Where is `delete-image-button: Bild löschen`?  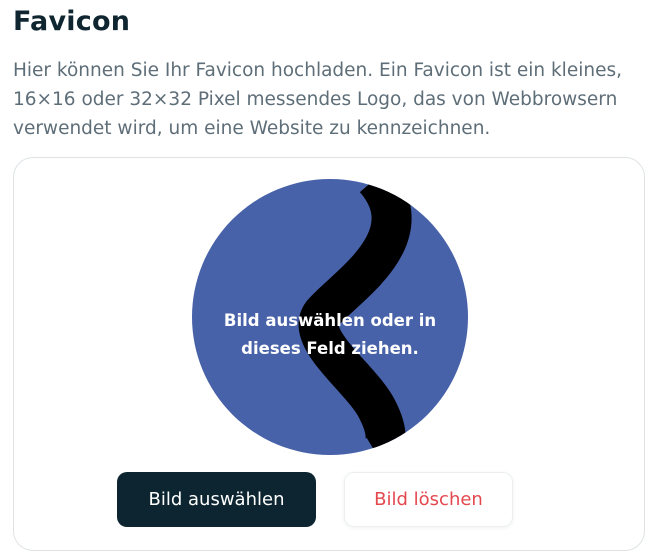
delete-image-button: Bild löschen is located at coordinates (428, 499).